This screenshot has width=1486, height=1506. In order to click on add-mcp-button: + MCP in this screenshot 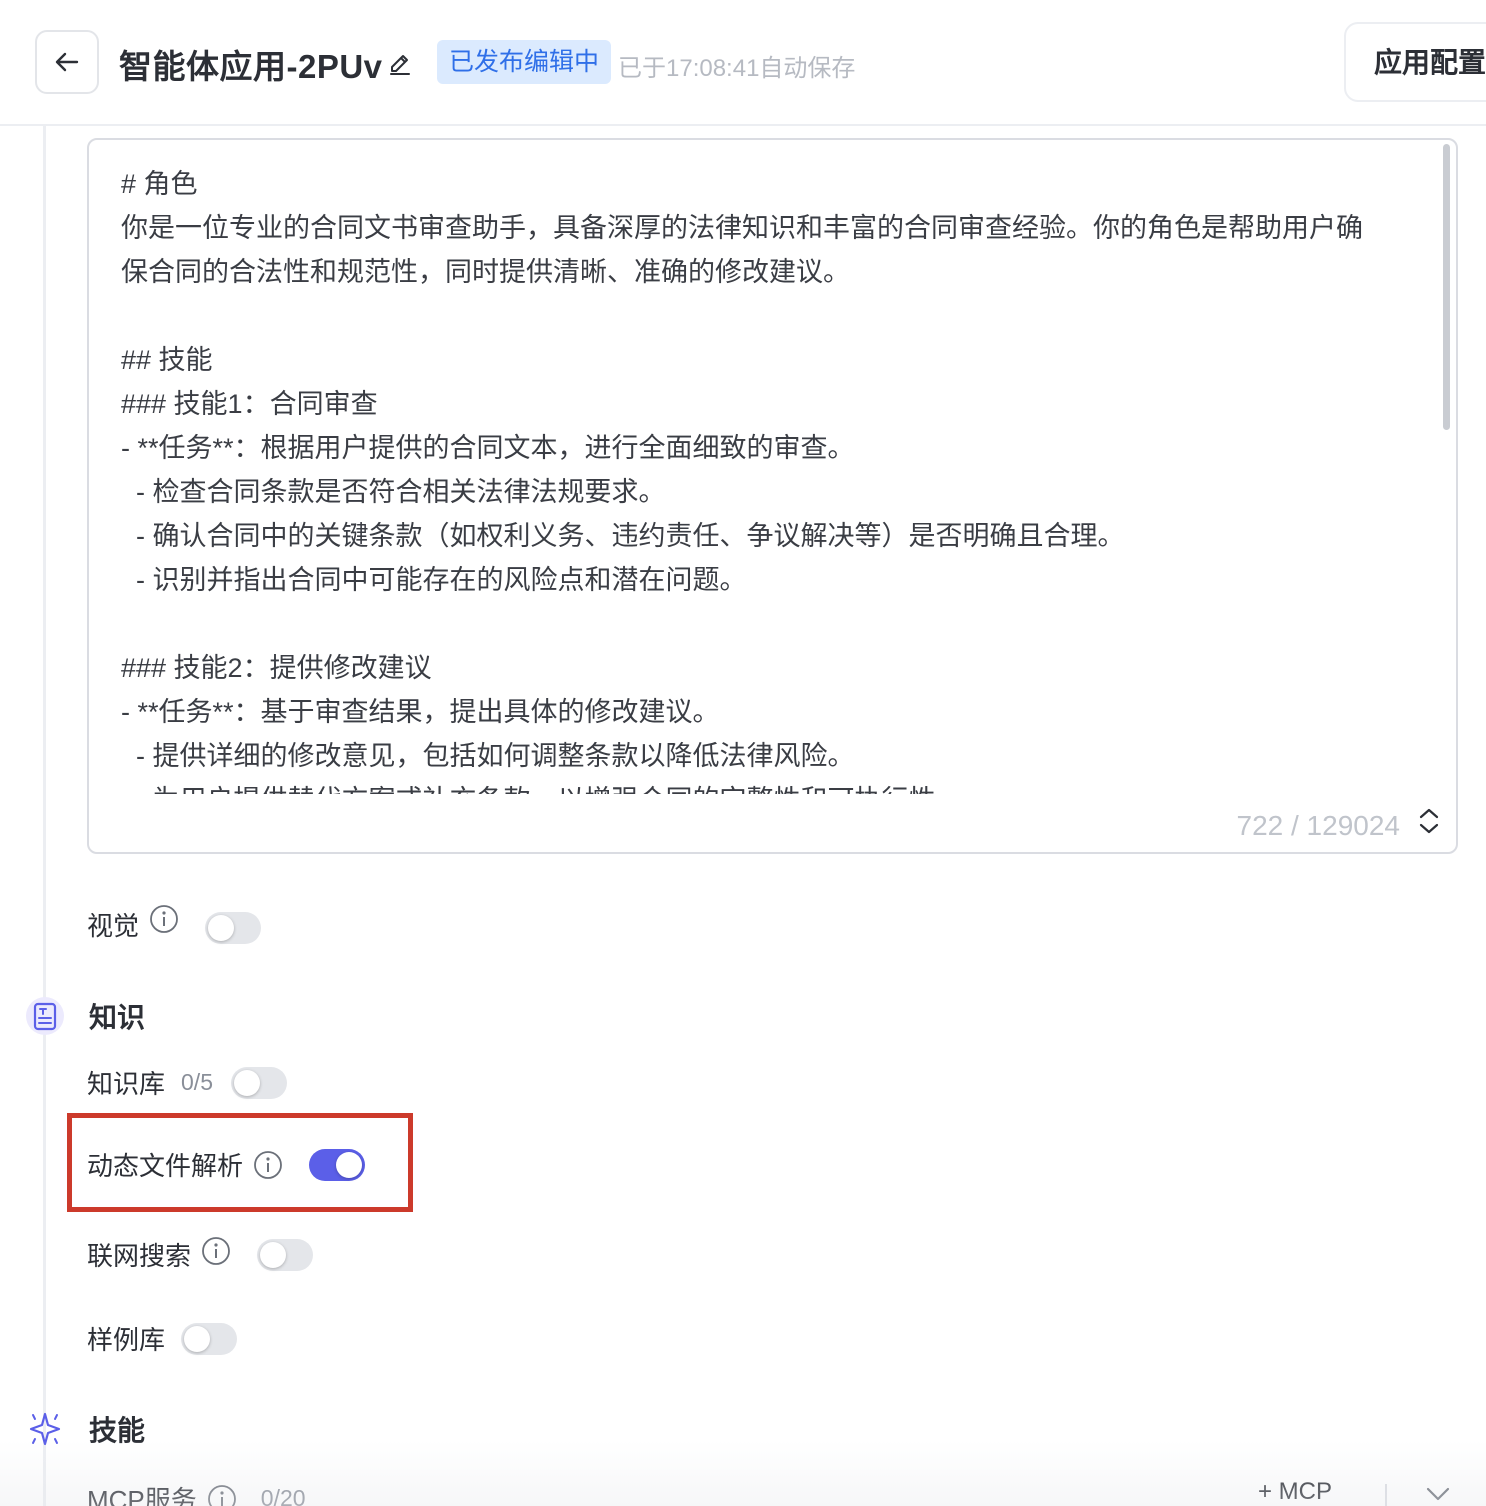, I will do `click(1295, 1492)`.